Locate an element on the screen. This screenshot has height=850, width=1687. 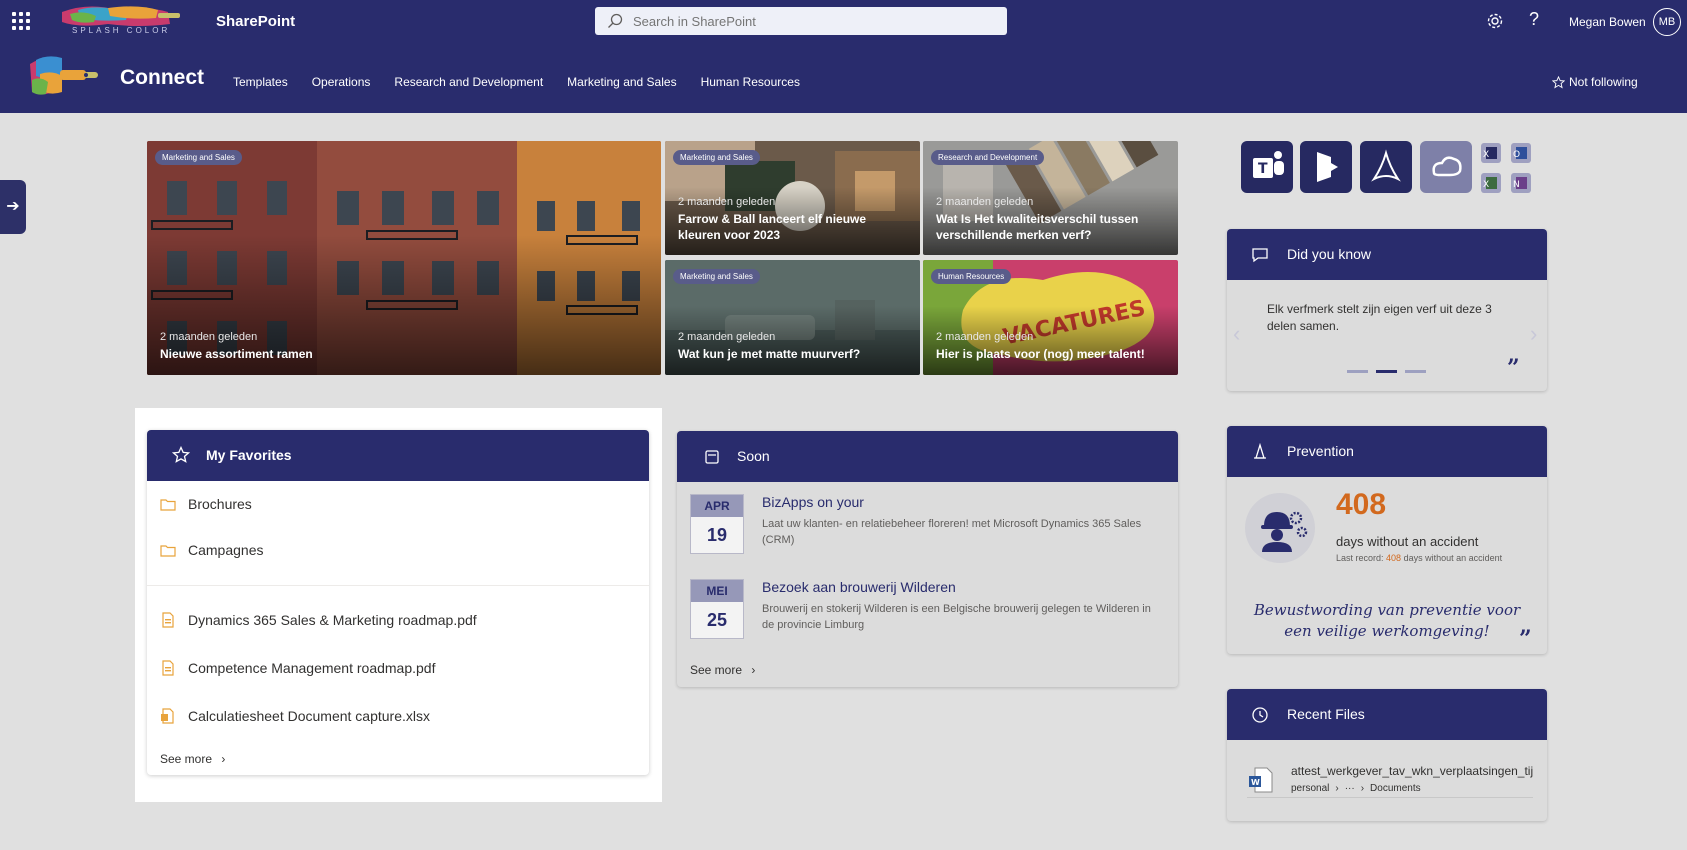
search-box is located at coordinates (801, 21).